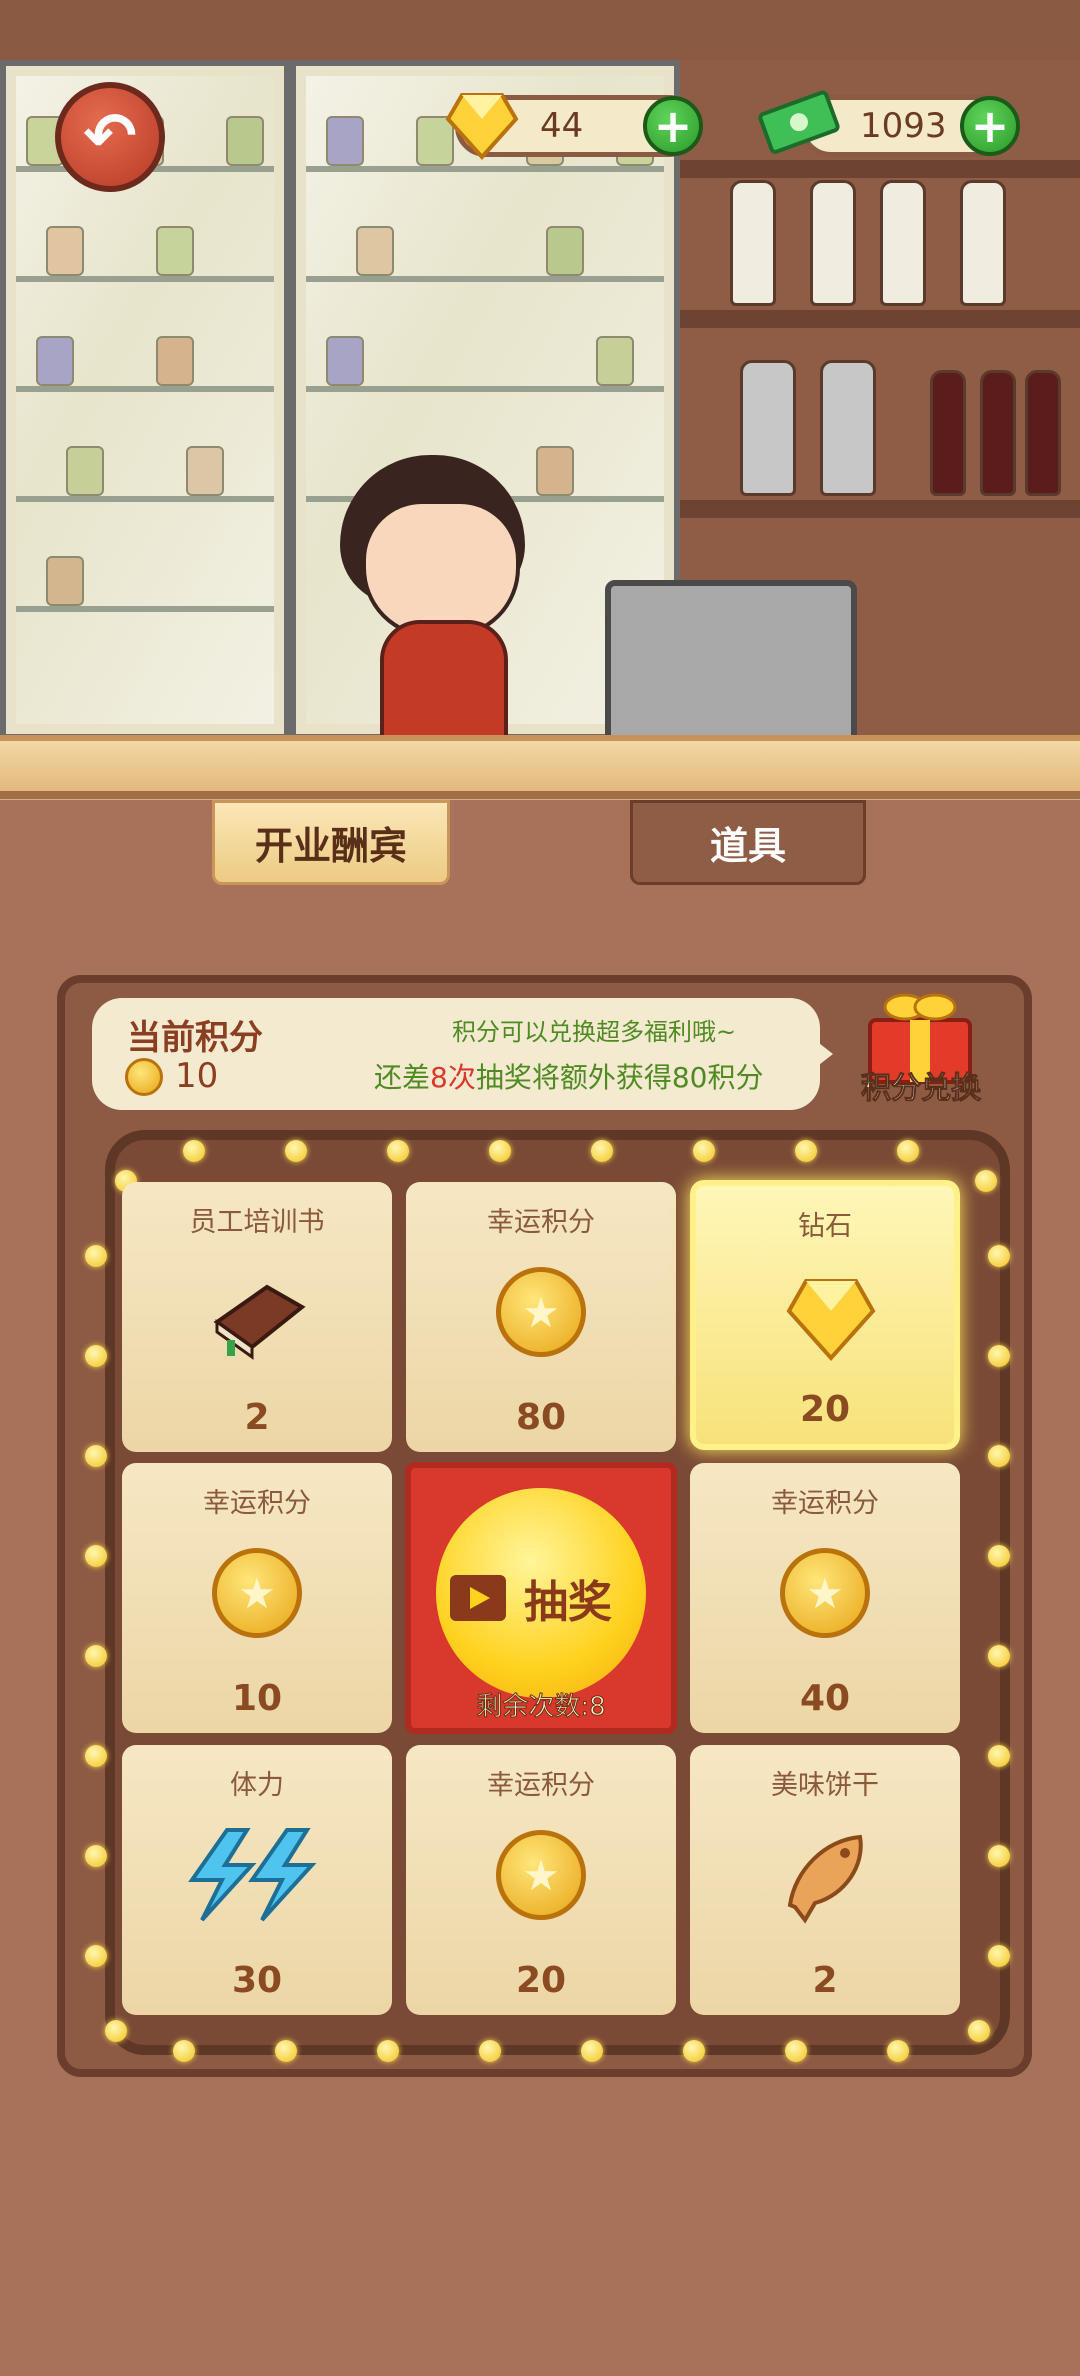 The image size is (1080, 2376). Describe the element at coordinates (568, 1602) in the screenshot. I see `draw-label: 抽奖` at that location.